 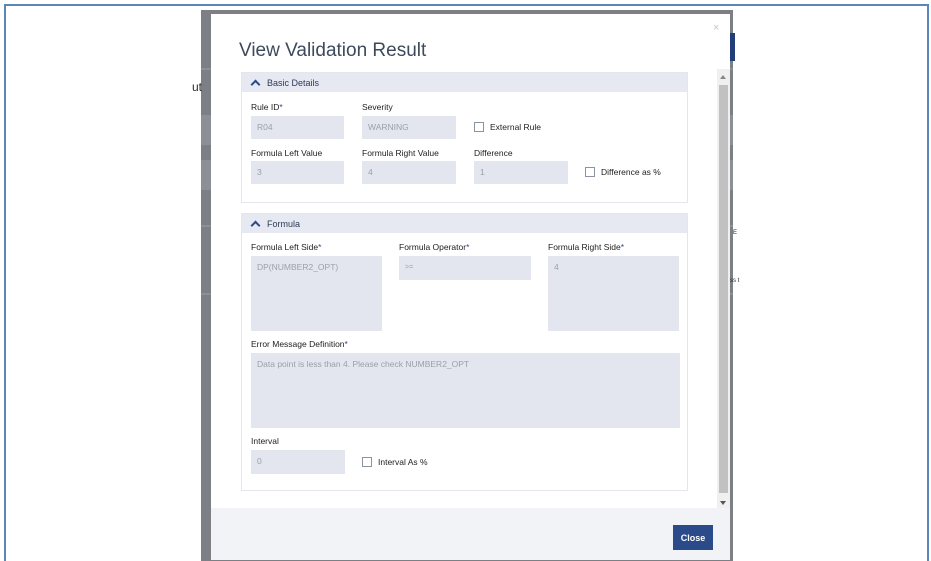 I want to click on difference-pct-checkbox: Difference as %, so click(x=623, y=172).